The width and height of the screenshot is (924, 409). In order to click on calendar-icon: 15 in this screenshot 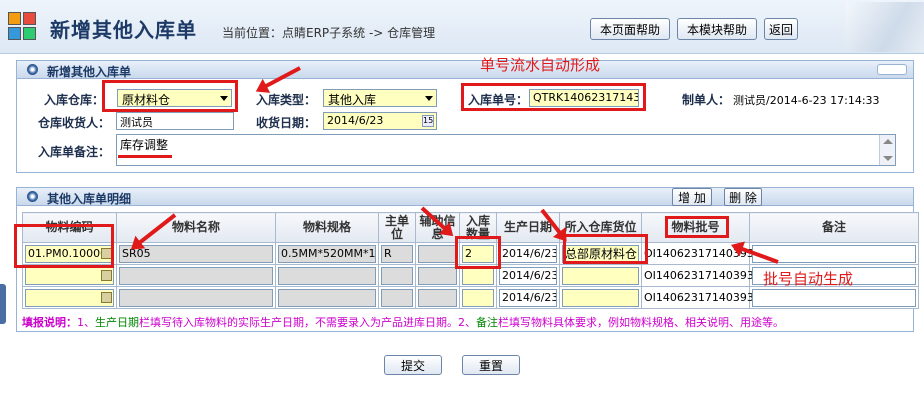, I will do `click(428, 121)`.